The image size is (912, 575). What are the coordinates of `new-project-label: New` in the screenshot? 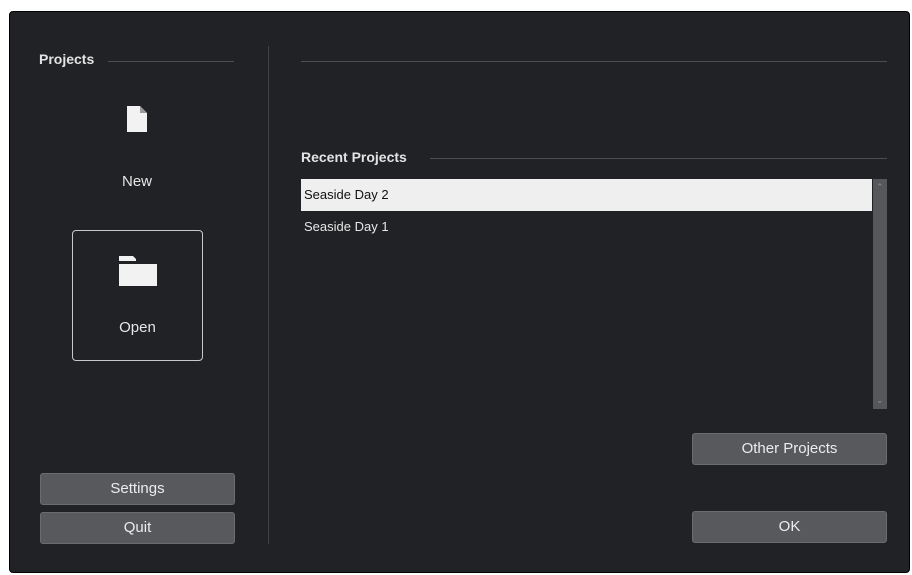 It's located at (136, 181).